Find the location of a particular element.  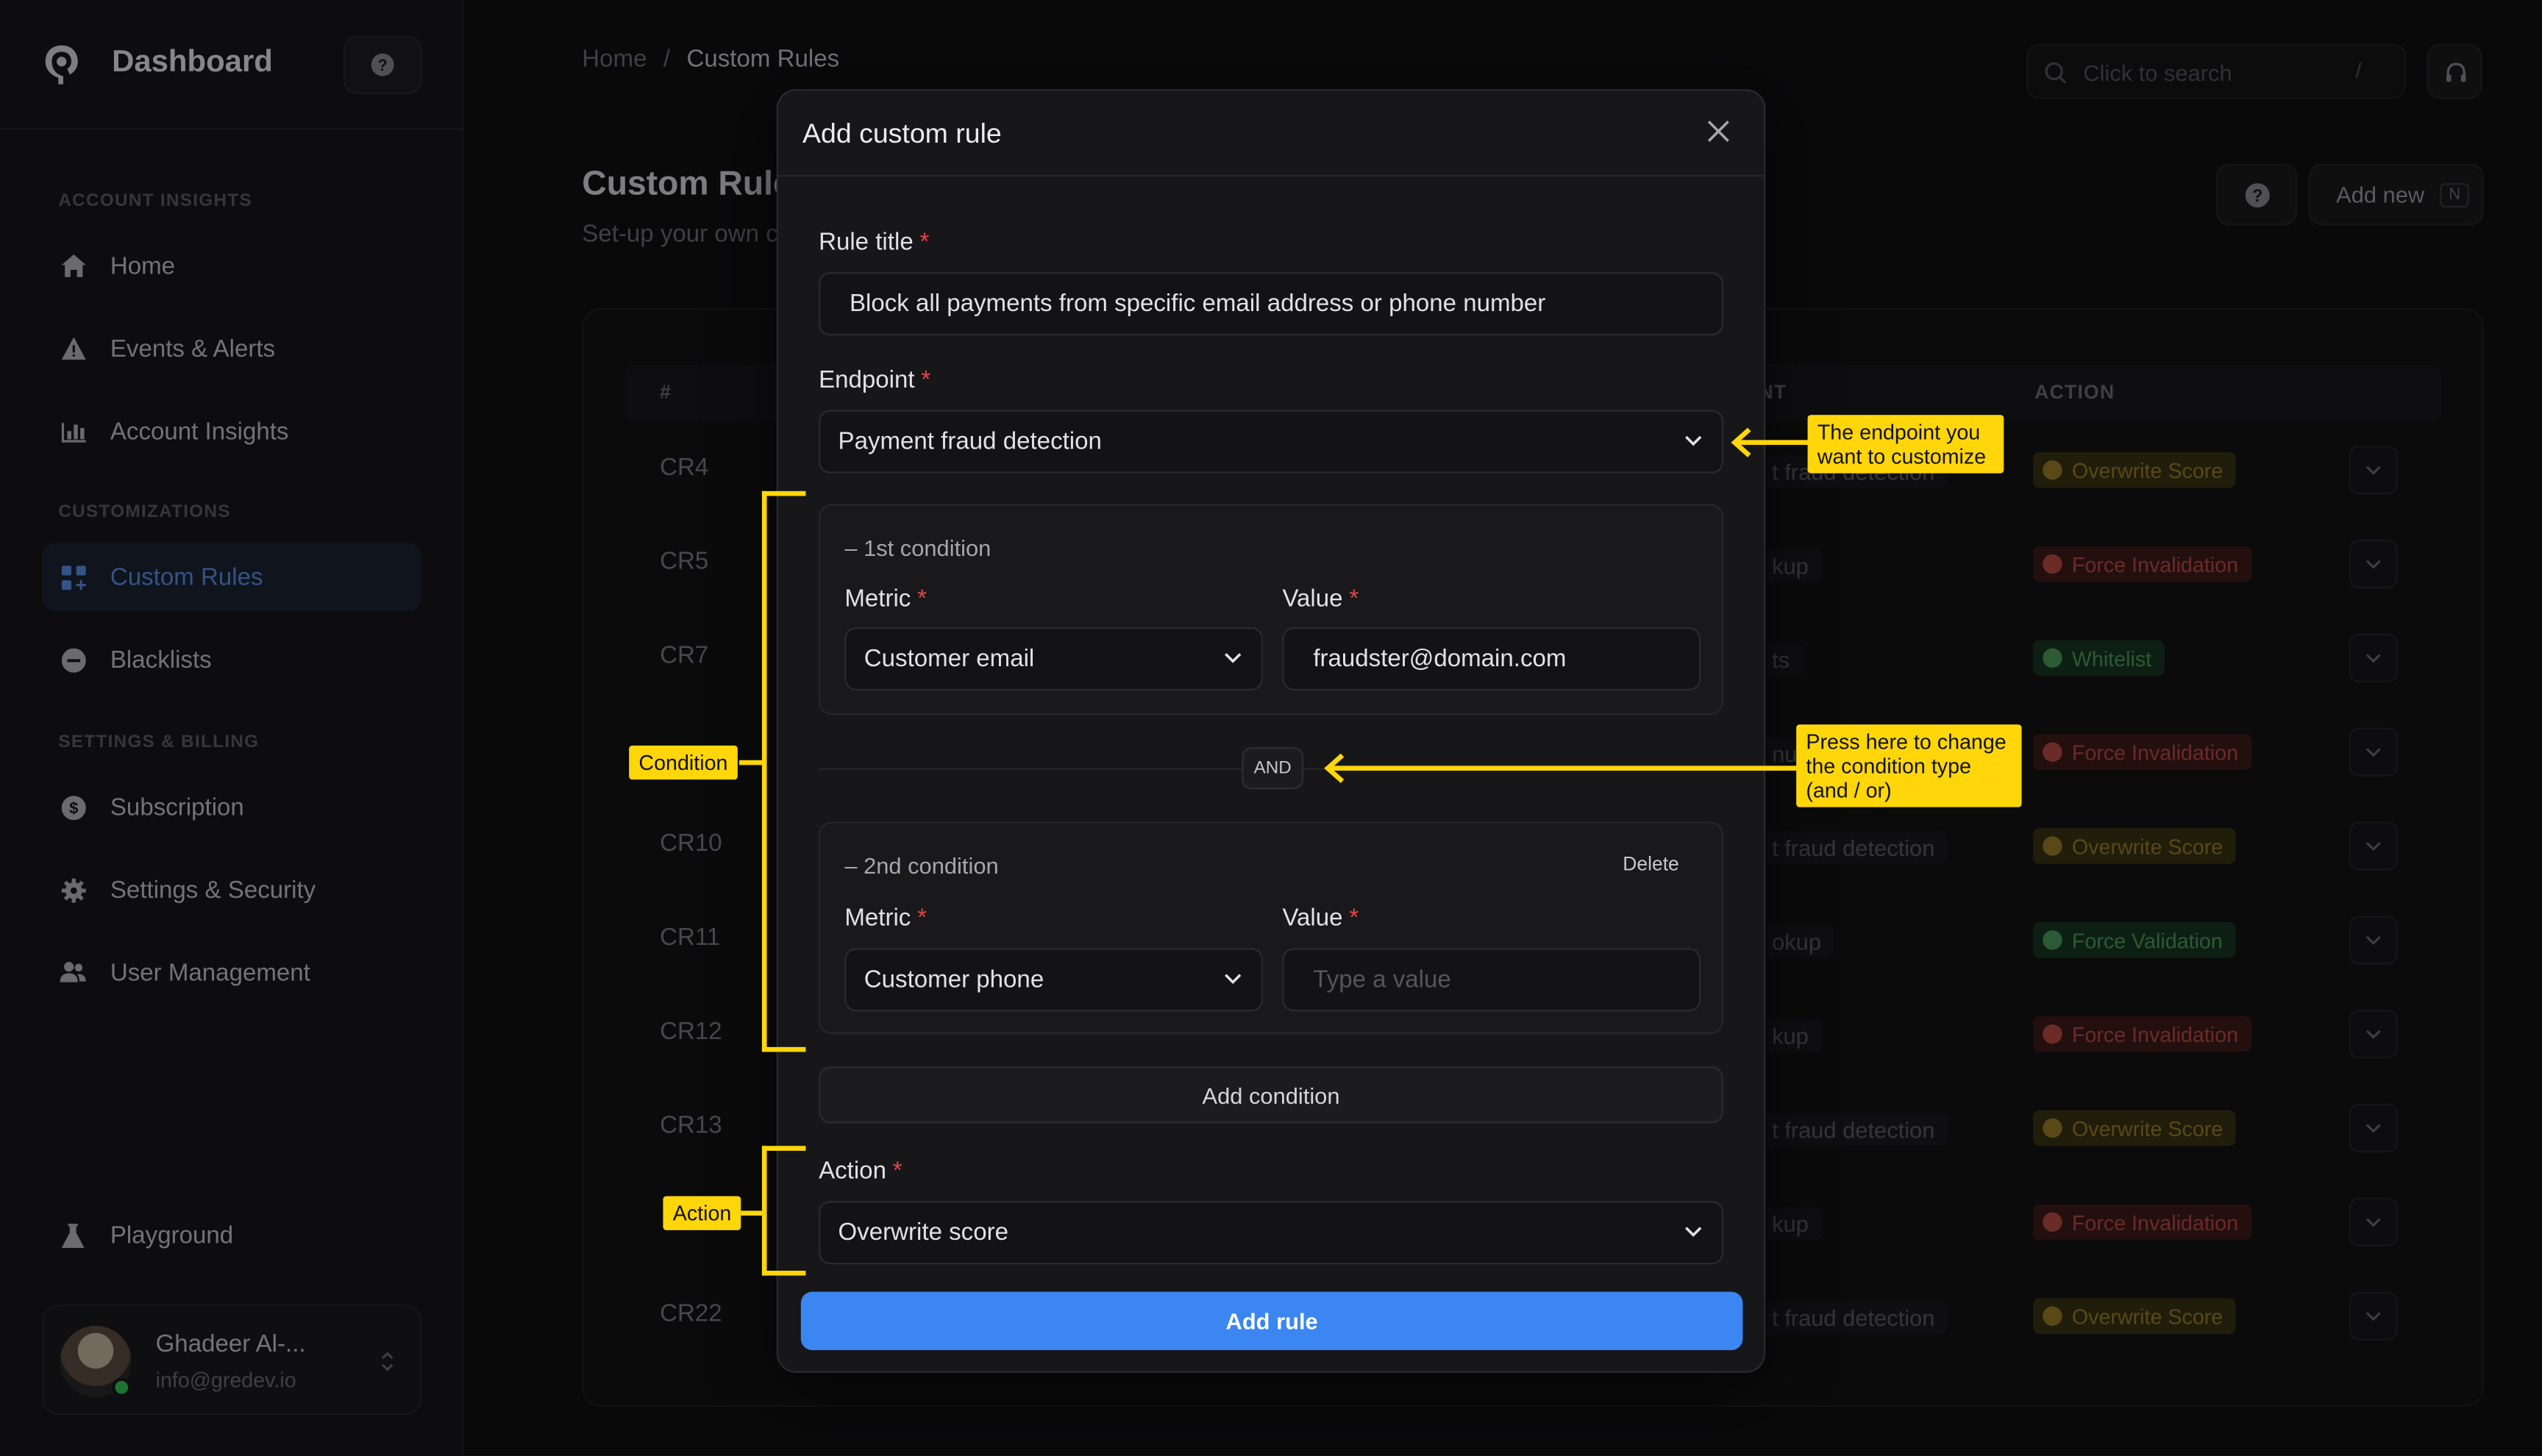

action-label: Action * is located at coordinates (861, 1171).